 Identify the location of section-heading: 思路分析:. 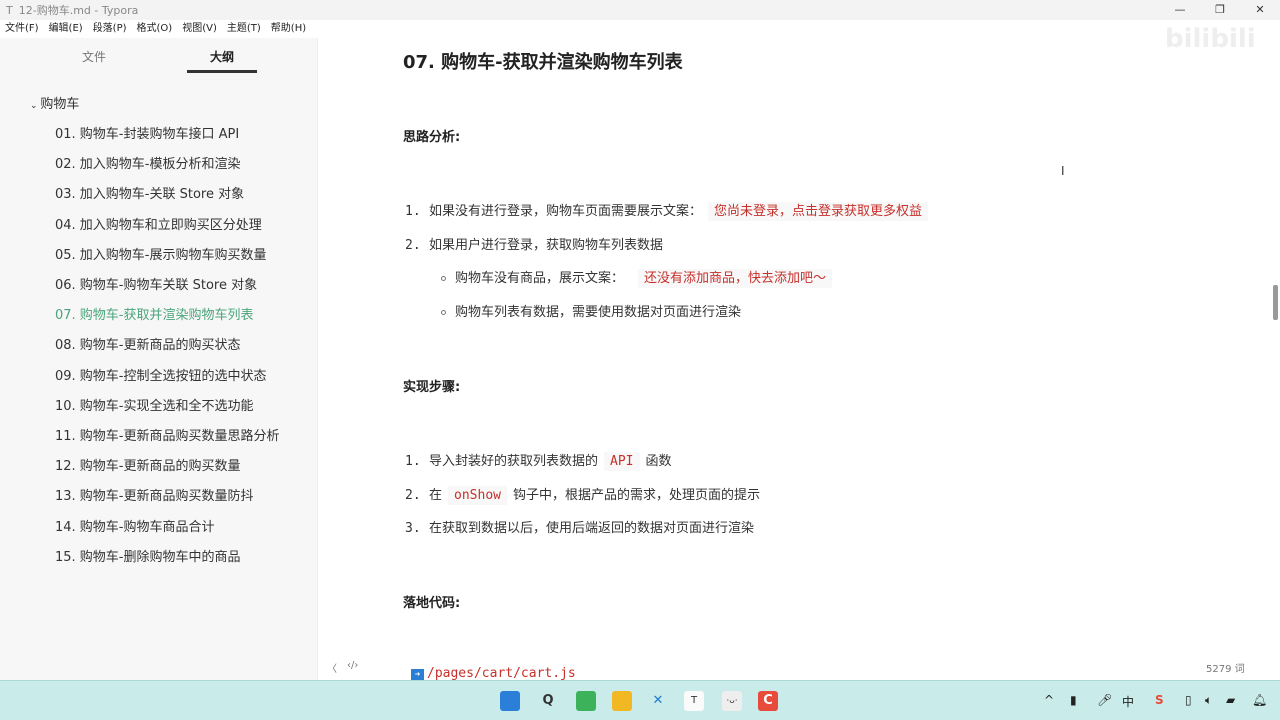
(432, 137).